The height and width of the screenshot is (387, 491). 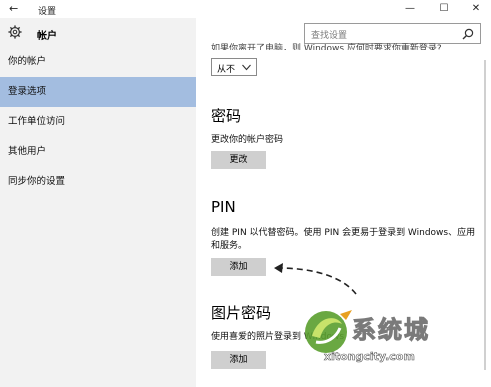 What do you see at coordinates (245, 9) in the screenshot?
I see `title-bar: ← 设置 — ☐ ✕` at bounding box center [245, 9].